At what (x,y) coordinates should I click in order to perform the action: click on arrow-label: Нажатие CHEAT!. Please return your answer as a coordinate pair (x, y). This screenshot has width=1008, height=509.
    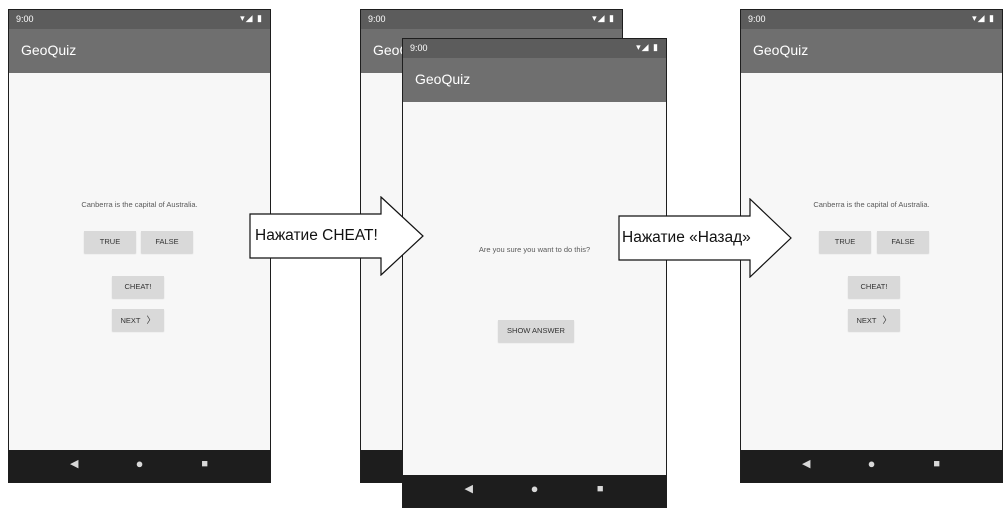
    Looking at the image, I should click on (316, 235).